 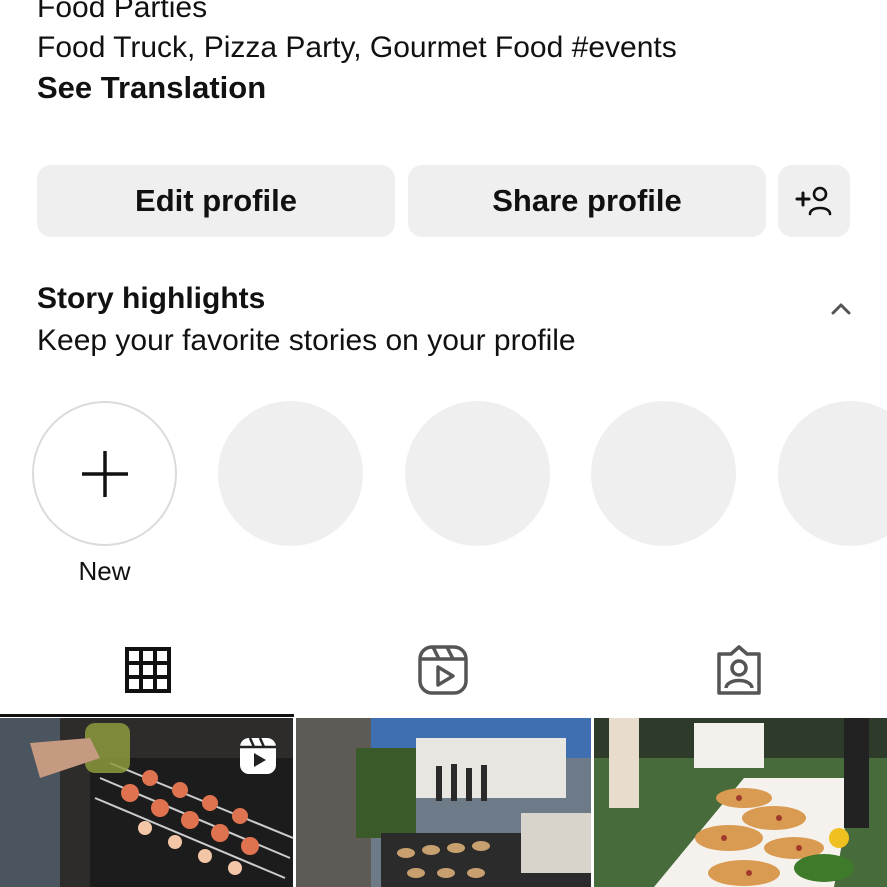 What do you see at coordinates (151, 88) in the screenshot?
I see `see-translation-link: See Translation` at bounding box center [151, 88].